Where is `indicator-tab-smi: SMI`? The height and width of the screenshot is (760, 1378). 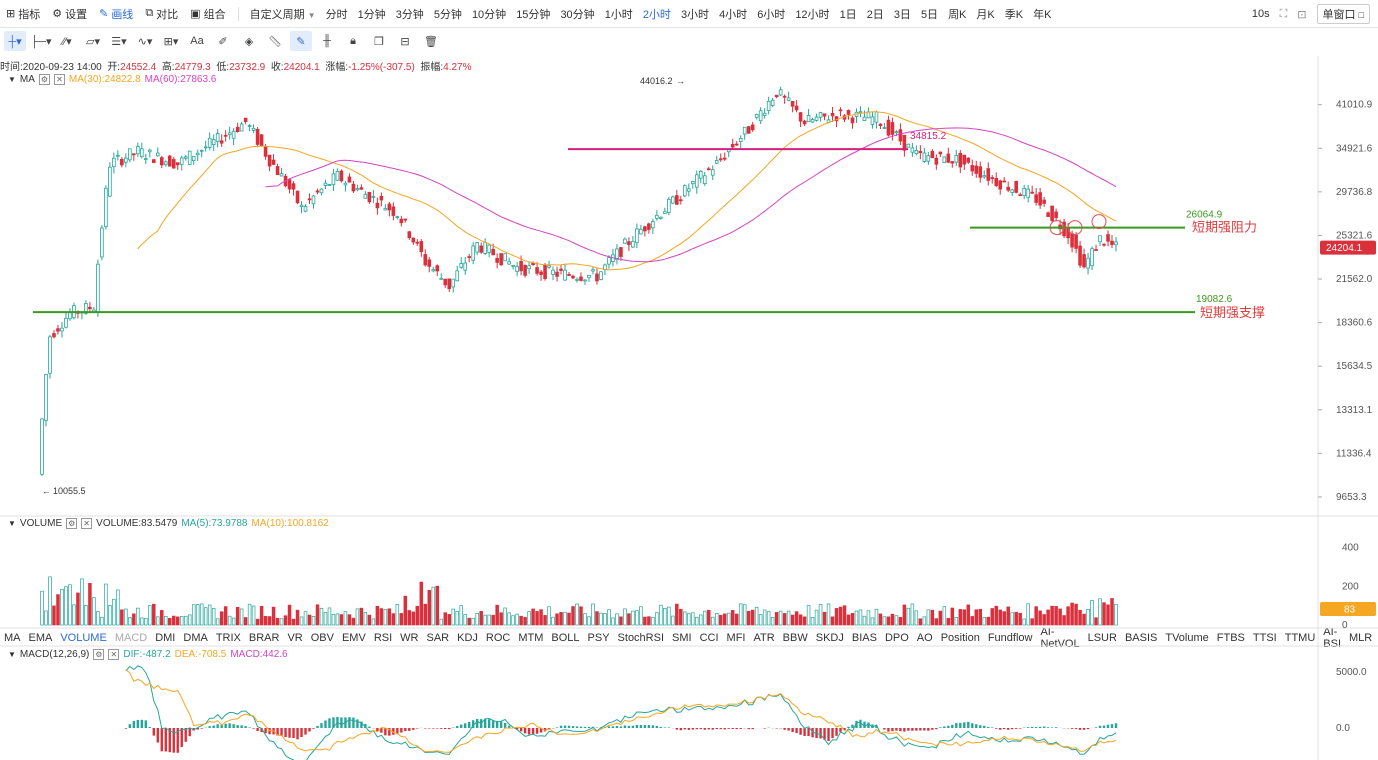 indicator-tab-smi: SMI is located at coordinates (682, 638).